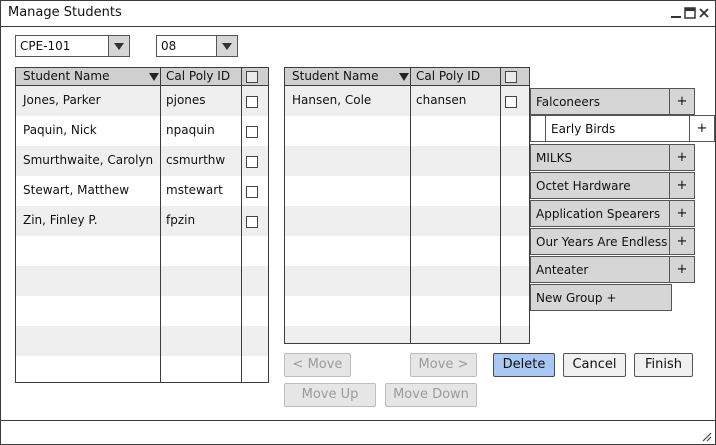 Image resolution: width=716 pixels, height=445 pixels. I want to click on group-item-our-years-are-endless: Our Years Are Endless +, so click(612, 241).